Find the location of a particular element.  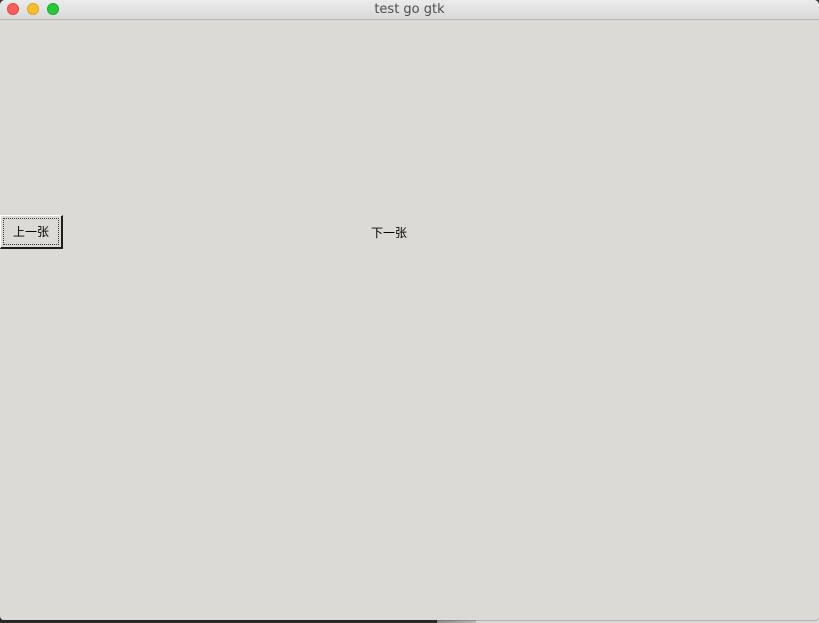

next-image-button: 下一张 is located at coordinates (389, 232).